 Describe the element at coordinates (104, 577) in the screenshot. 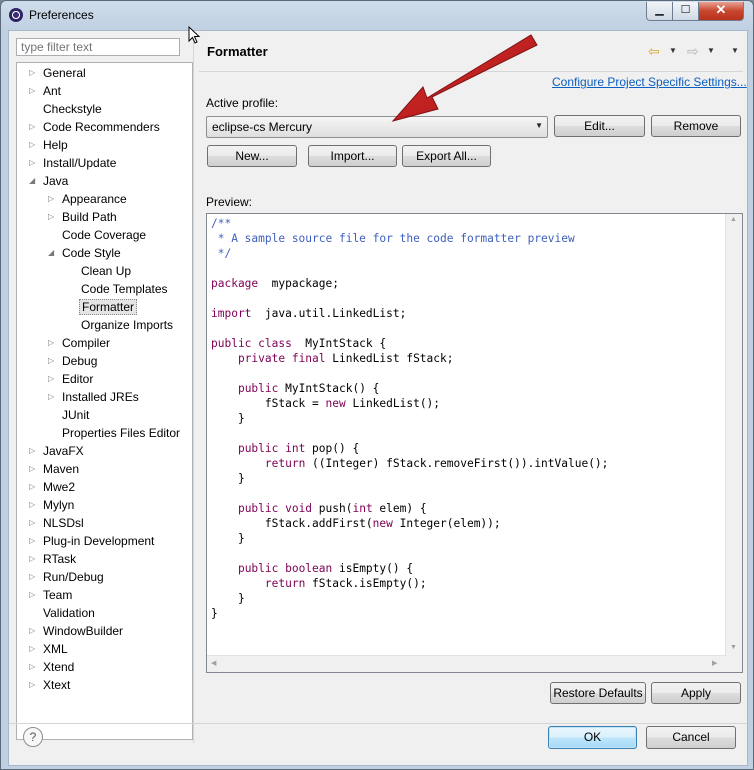

I see `tree-item-run-debug: ▷ Run/Debug` at that location.